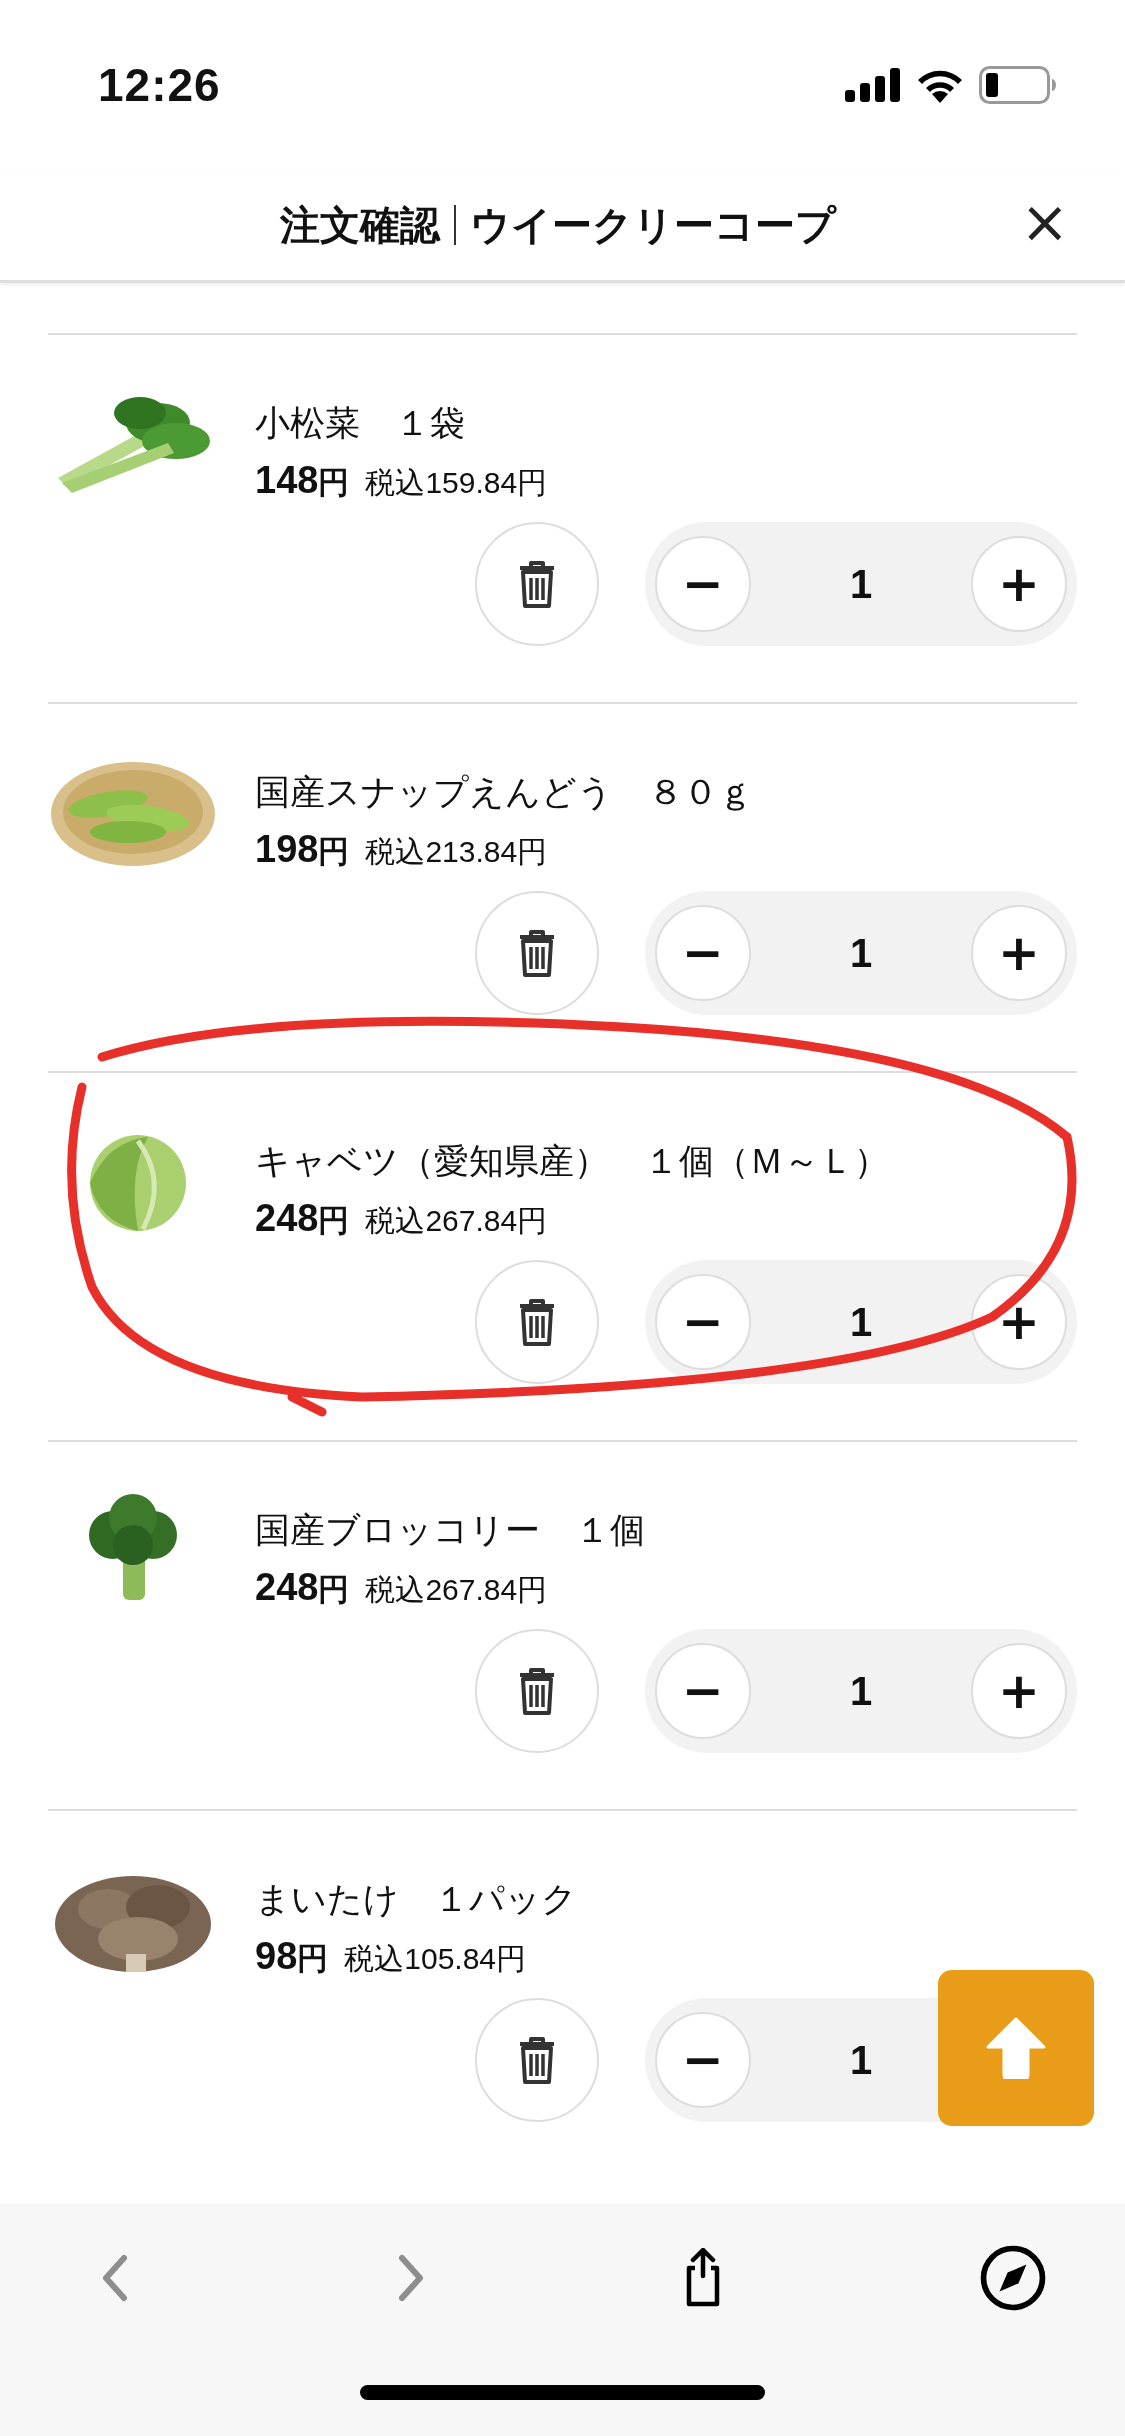  I want to click on close-button: ×, so click(1044, 222).